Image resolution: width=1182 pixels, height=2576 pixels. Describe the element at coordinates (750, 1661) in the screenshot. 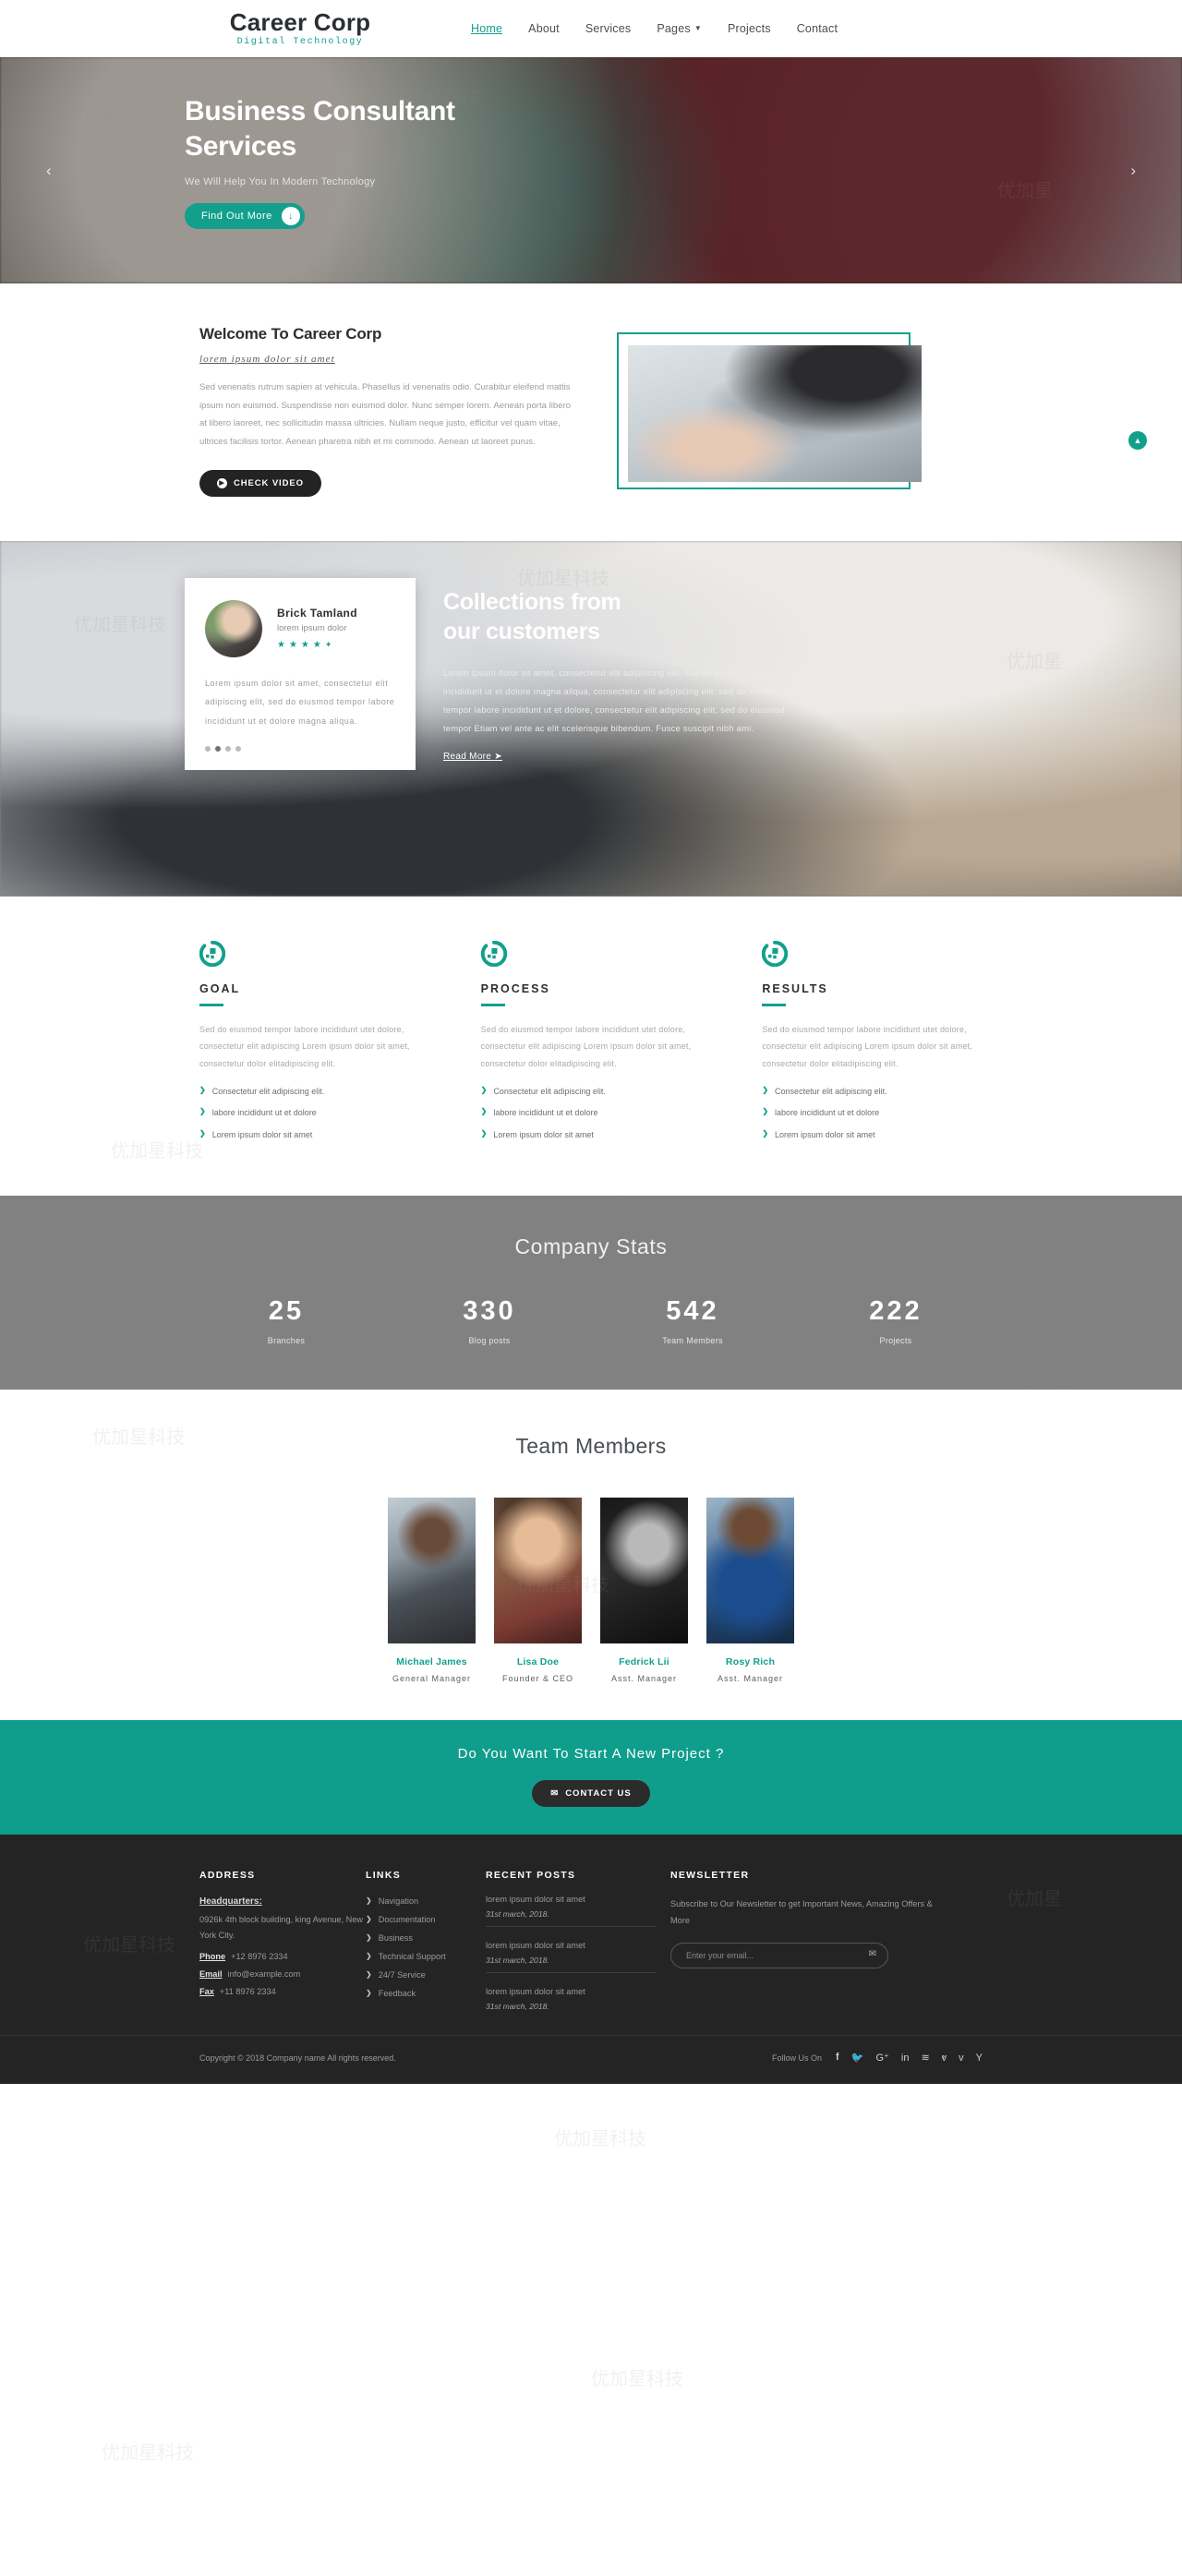

I see `team-member-name: Rosy Rich` at that location.